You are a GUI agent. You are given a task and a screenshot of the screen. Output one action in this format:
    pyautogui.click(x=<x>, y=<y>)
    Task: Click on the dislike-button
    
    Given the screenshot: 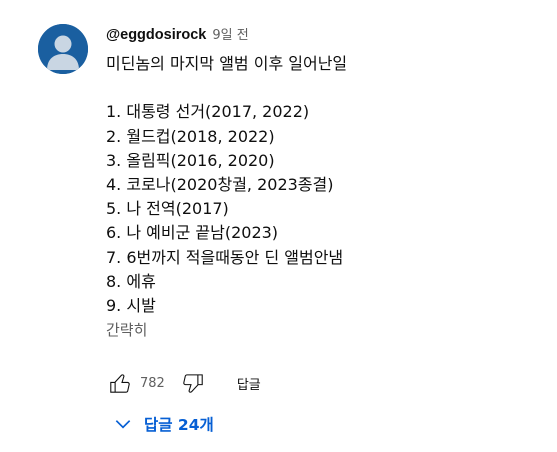 What is the action you would take?
    pyautogui.click(x=193, y=383)
    